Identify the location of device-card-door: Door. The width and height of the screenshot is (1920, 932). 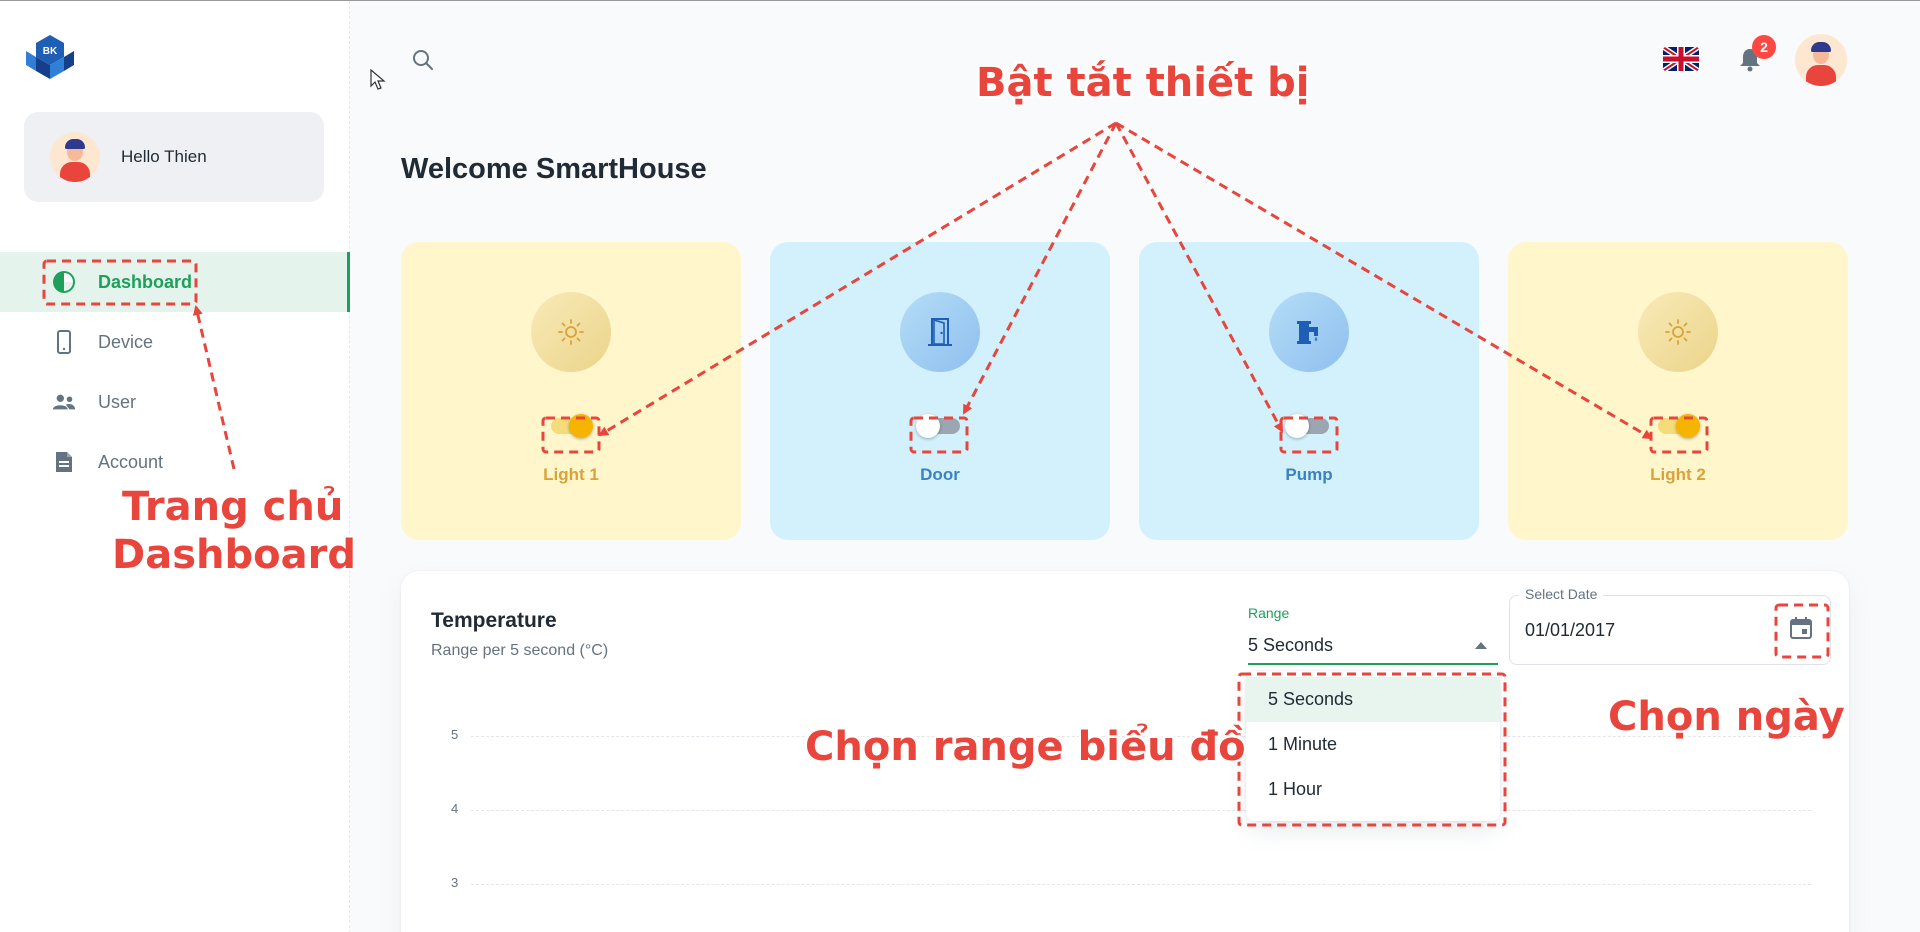
(940, 391).